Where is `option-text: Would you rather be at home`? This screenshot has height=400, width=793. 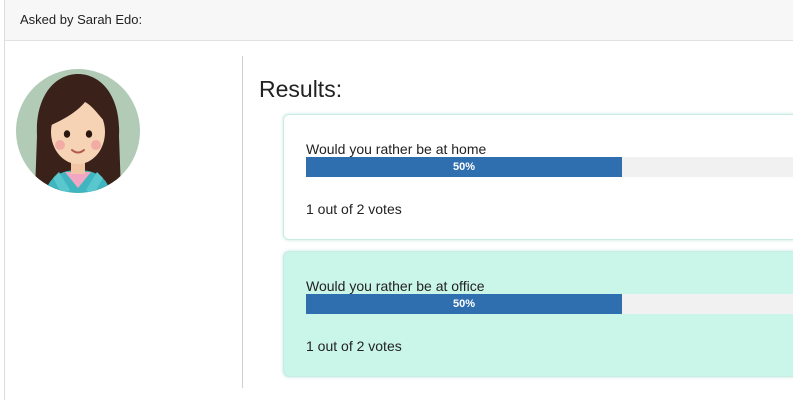
option-text: Would you rather be at home is located at coordinates (396, 149).